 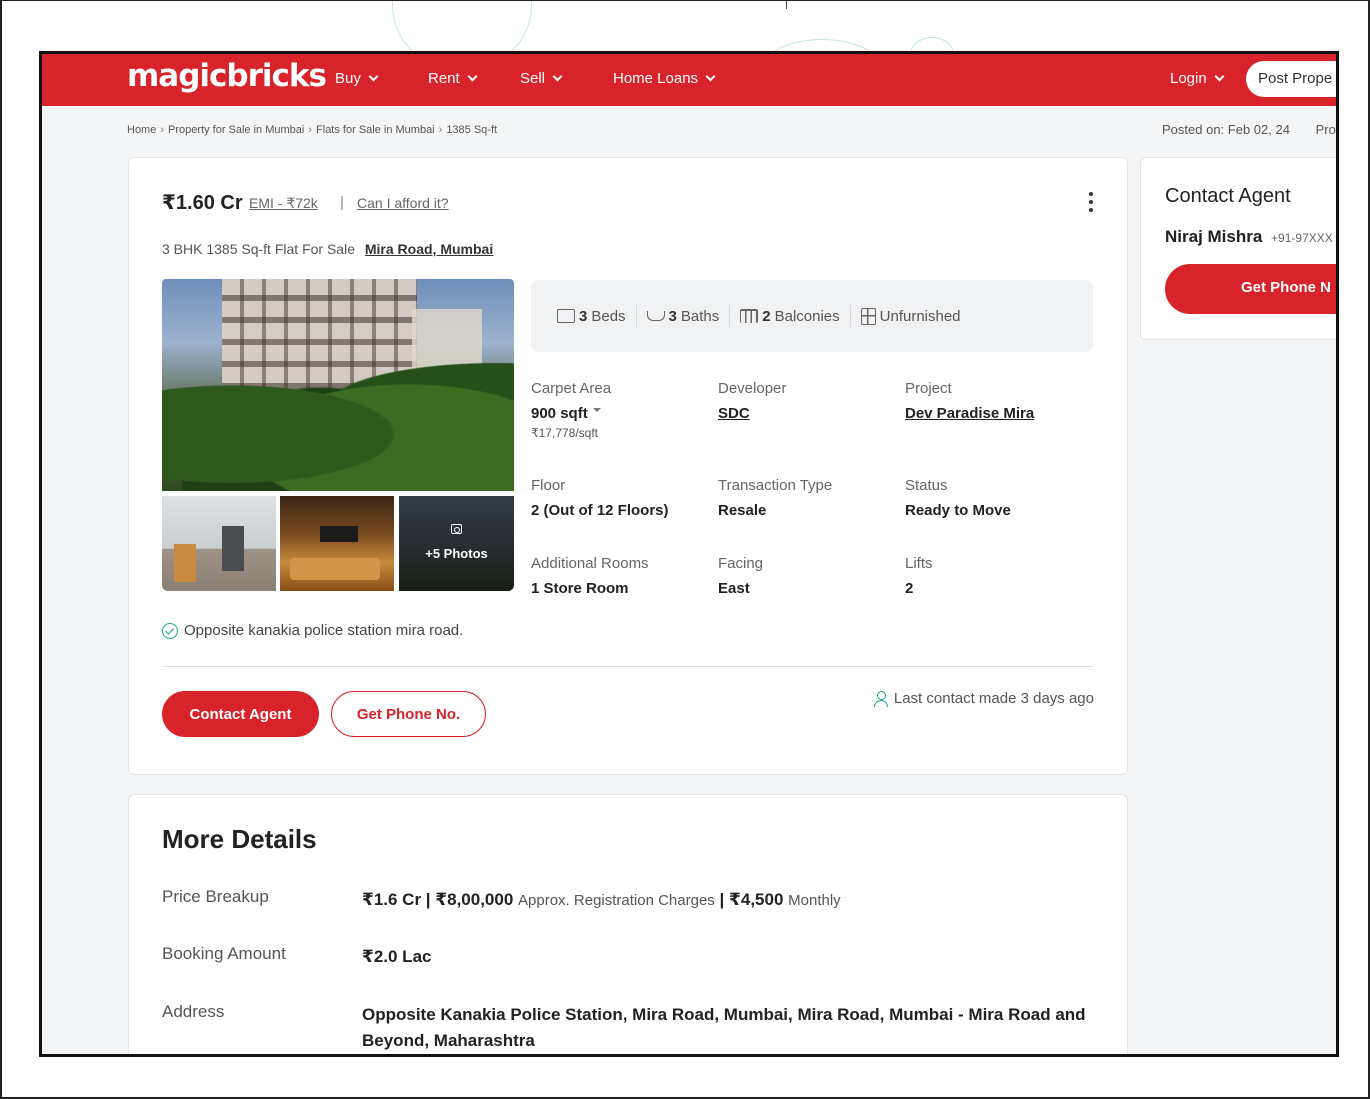 I want to click on spec-value: Ready to Move, so click(x=958, y=510).